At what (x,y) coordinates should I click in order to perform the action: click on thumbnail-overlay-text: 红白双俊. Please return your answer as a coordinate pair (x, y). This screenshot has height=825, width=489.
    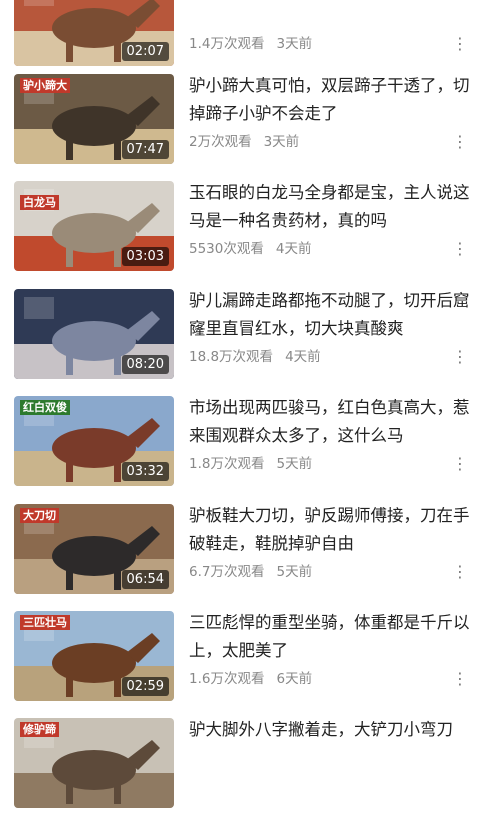
    Looking at the image, I should click on (45, 407).